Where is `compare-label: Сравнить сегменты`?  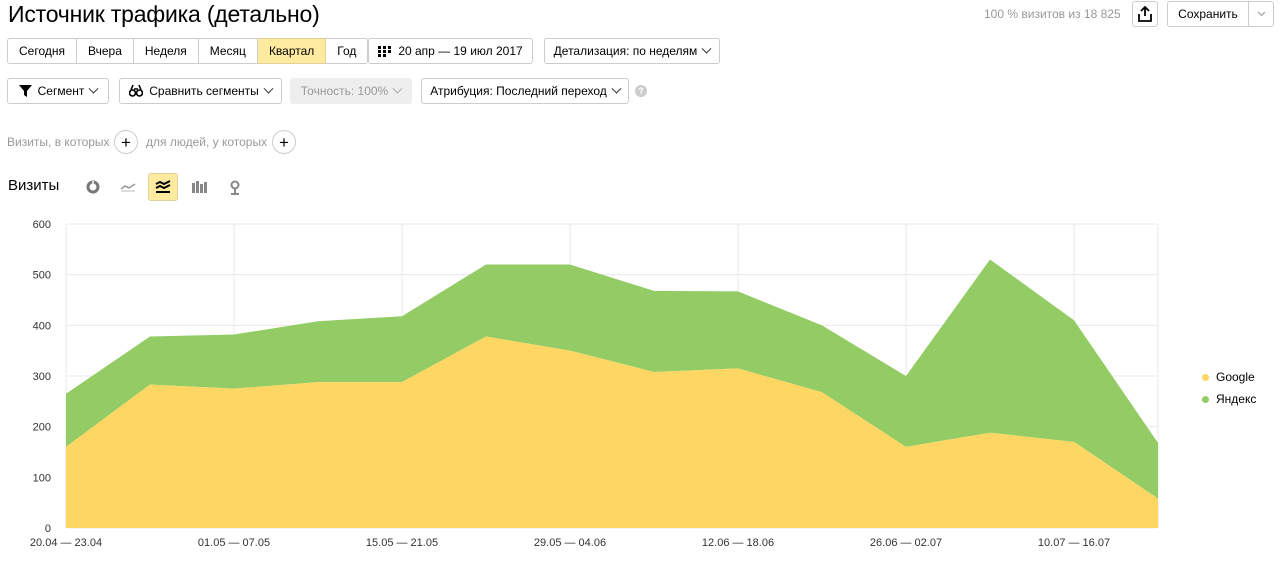
compare-label: Сравнить сегменты is located at coordinates (204, 91).